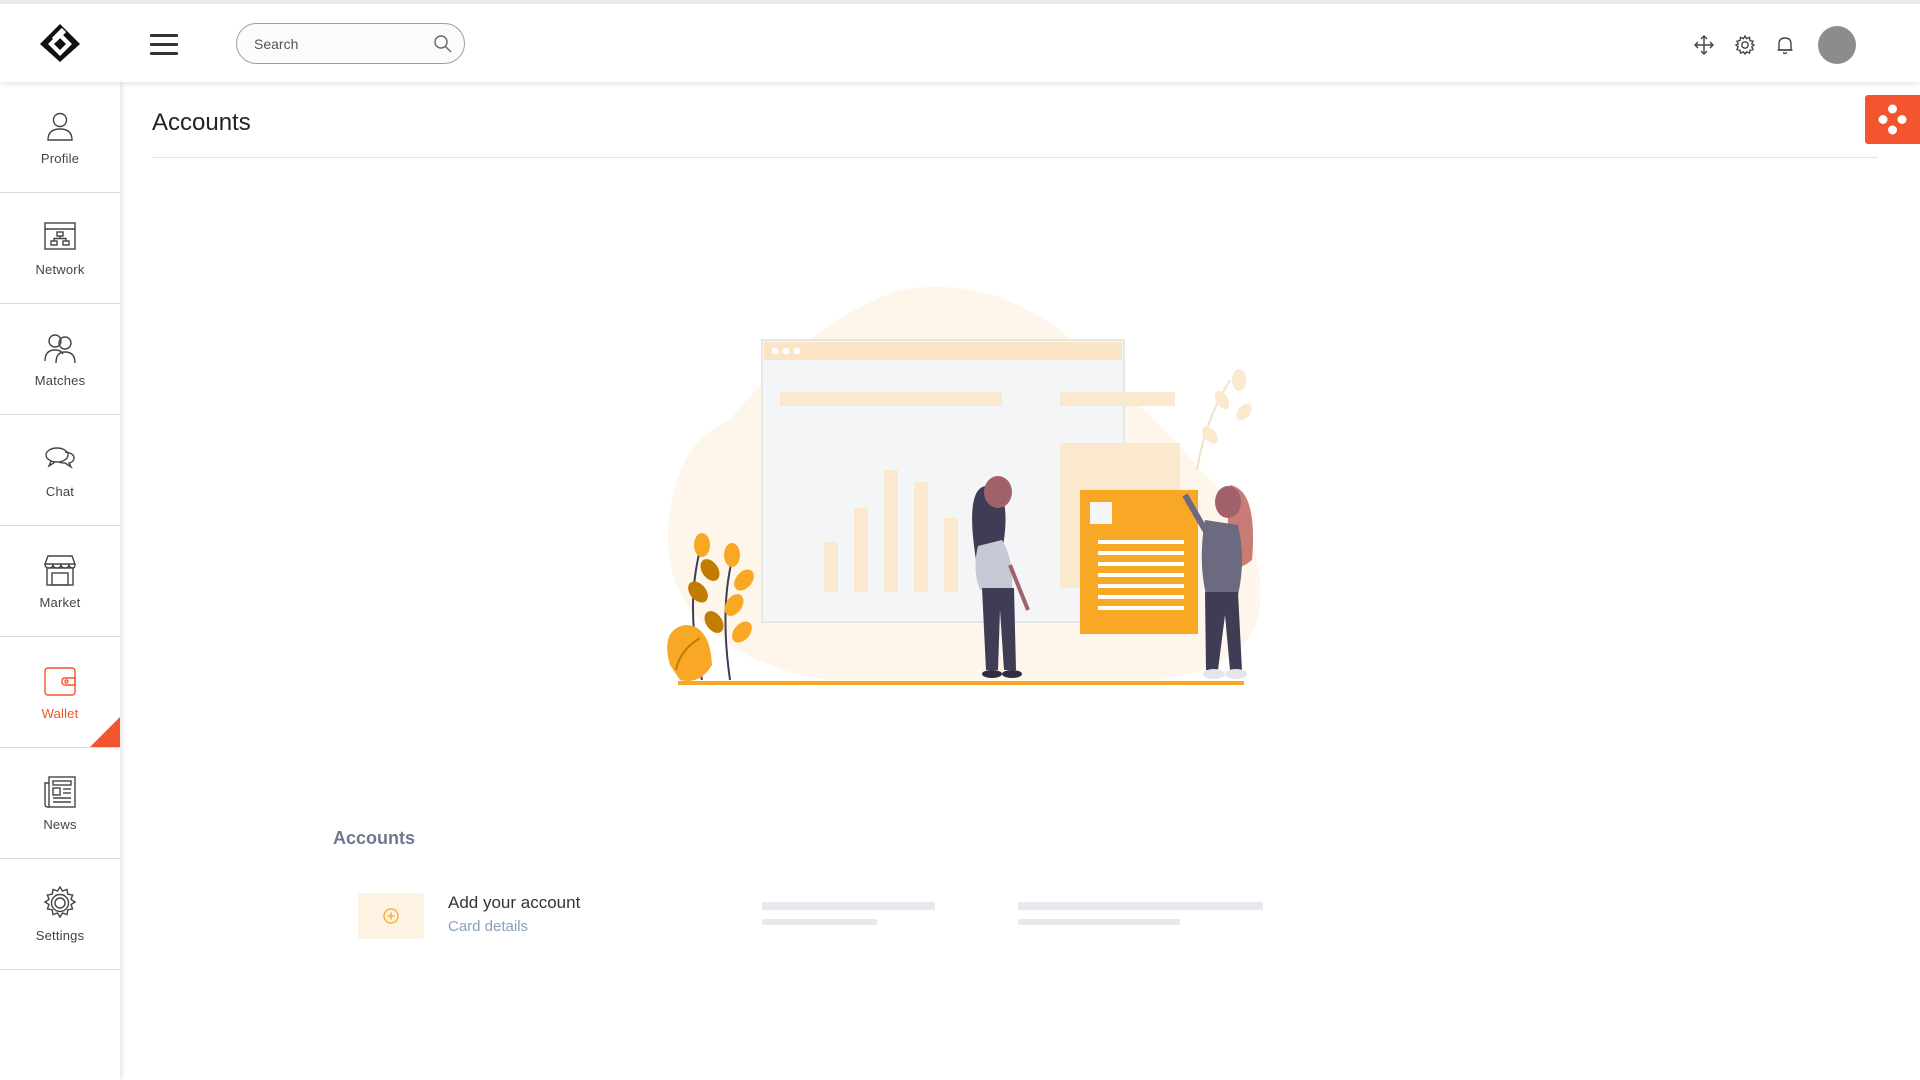 Image resolution: width=1920 pixels, height=1080 pixels. I want to click on sidebar-item-network: Network, so click(60, 248).